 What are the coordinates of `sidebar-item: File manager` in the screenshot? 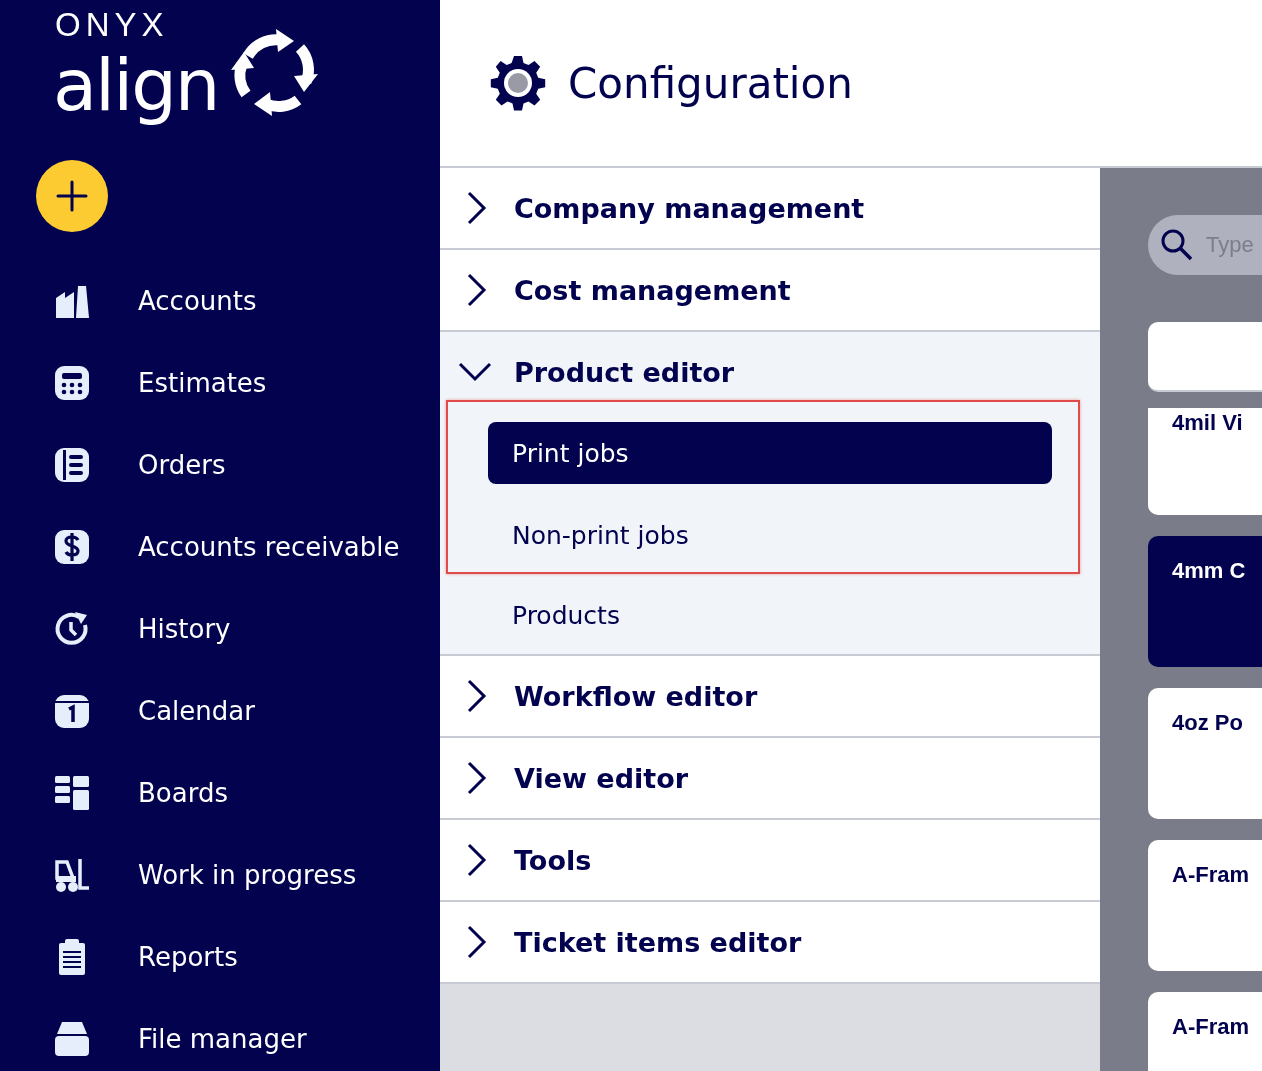 It's located at (220, 1034).